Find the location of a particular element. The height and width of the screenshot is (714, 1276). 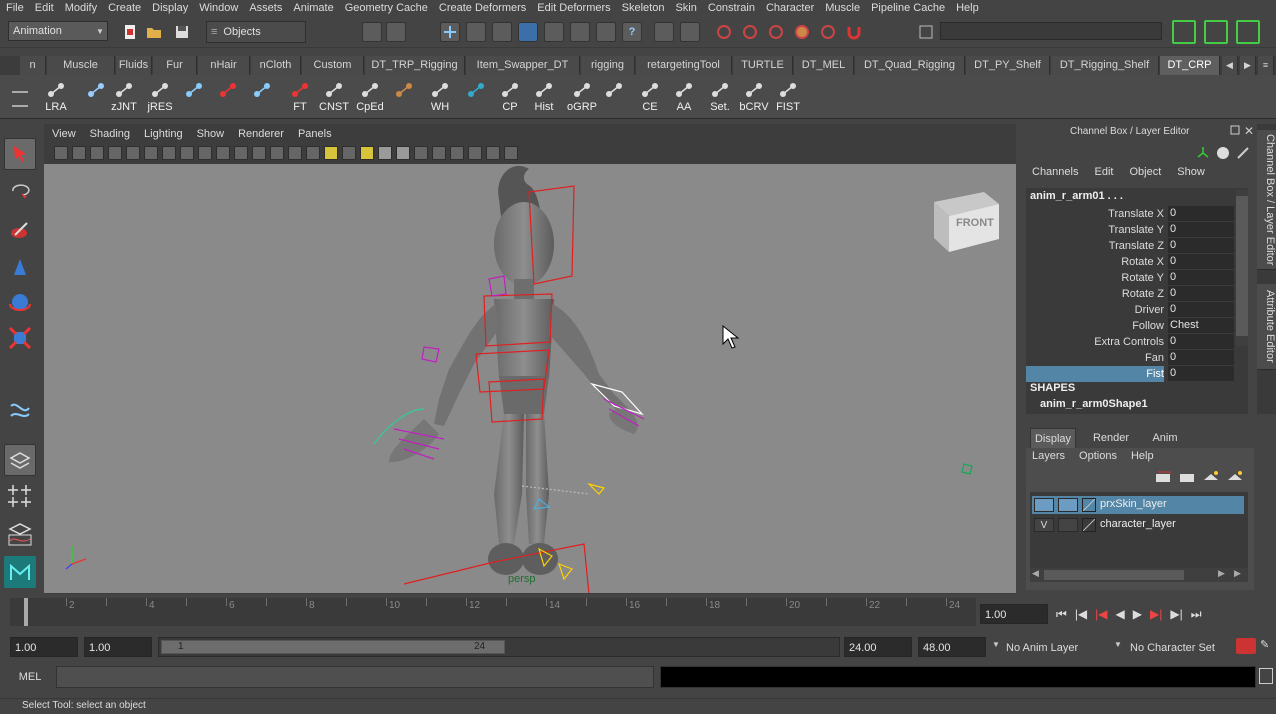

snap-plane-icon is located at coordinates (802, 32).